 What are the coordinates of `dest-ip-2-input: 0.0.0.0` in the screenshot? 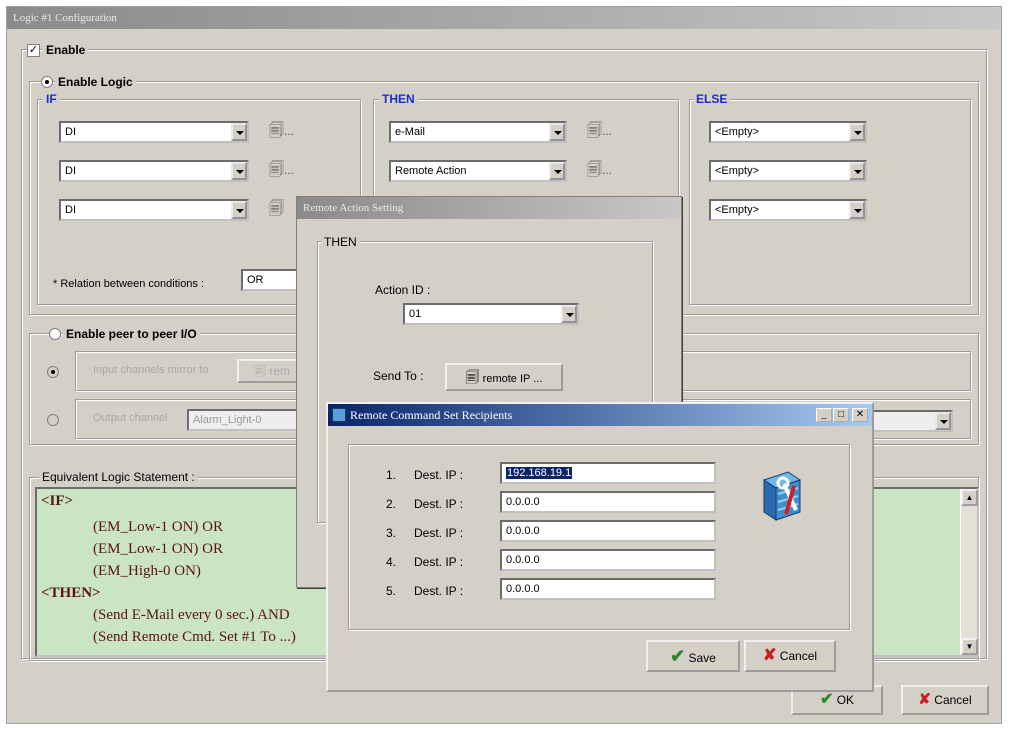 It's located at (608, 502).